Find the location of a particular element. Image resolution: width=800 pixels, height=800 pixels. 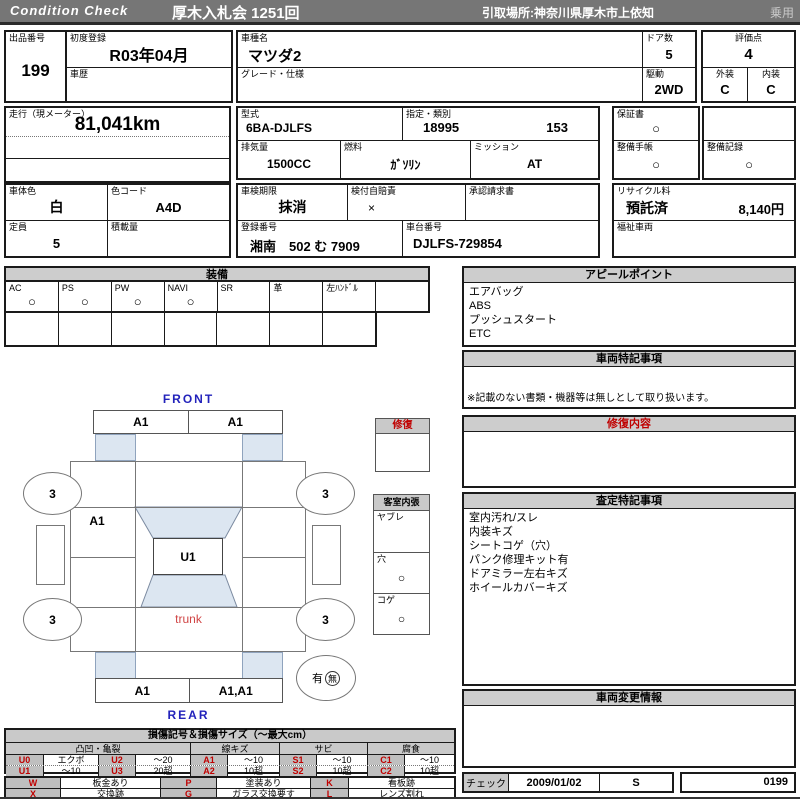

appeal-points-section: アピールポイント エアバッグ ABS プッシュスタート ETC is located at coordinates (629, 306).